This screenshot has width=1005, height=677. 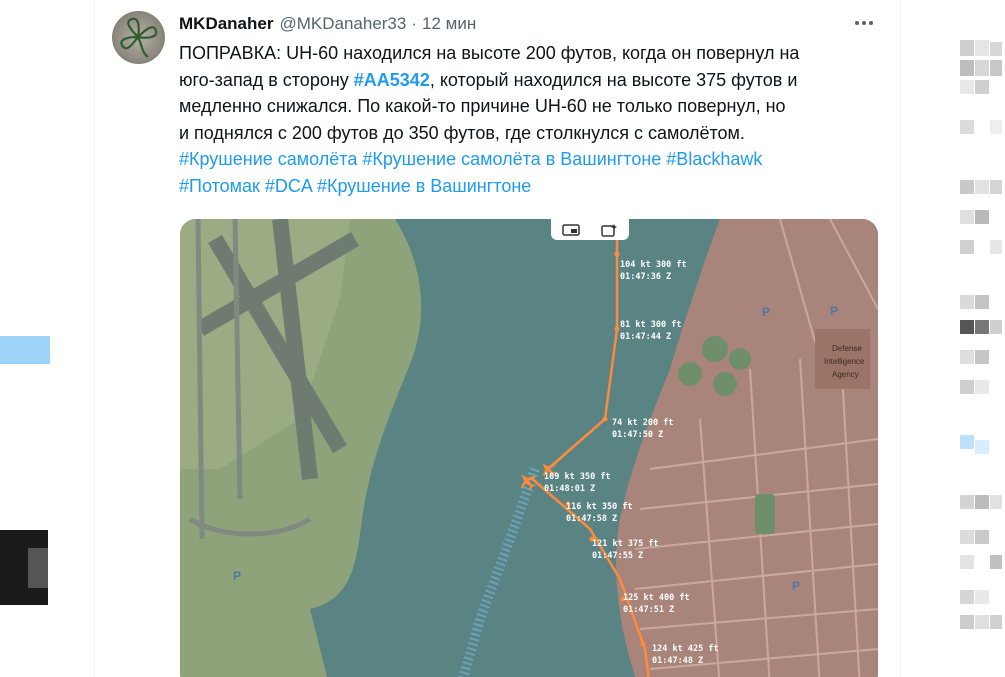 I want to click on label-speed-alt: 74 kt 200 ft, so click(x=642, y=423).